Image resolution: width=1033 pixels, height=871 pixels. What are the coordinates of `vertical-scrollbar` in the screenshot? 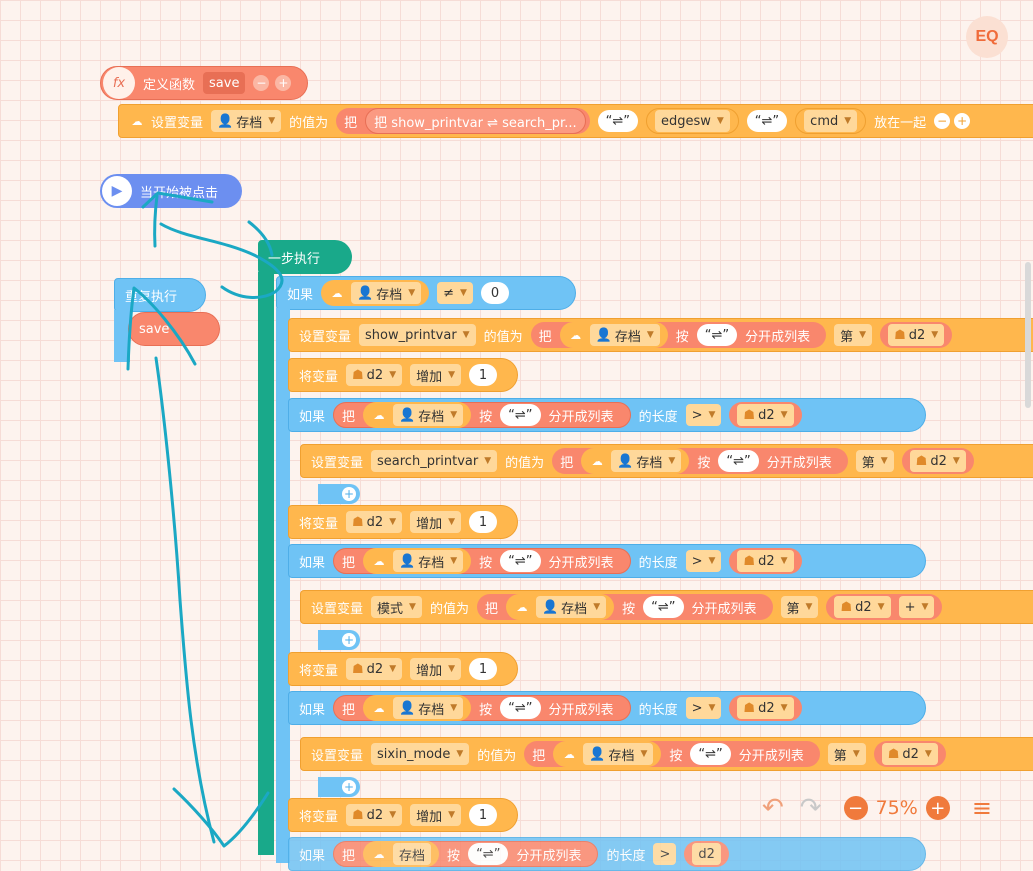 It's located at (1028, 335).